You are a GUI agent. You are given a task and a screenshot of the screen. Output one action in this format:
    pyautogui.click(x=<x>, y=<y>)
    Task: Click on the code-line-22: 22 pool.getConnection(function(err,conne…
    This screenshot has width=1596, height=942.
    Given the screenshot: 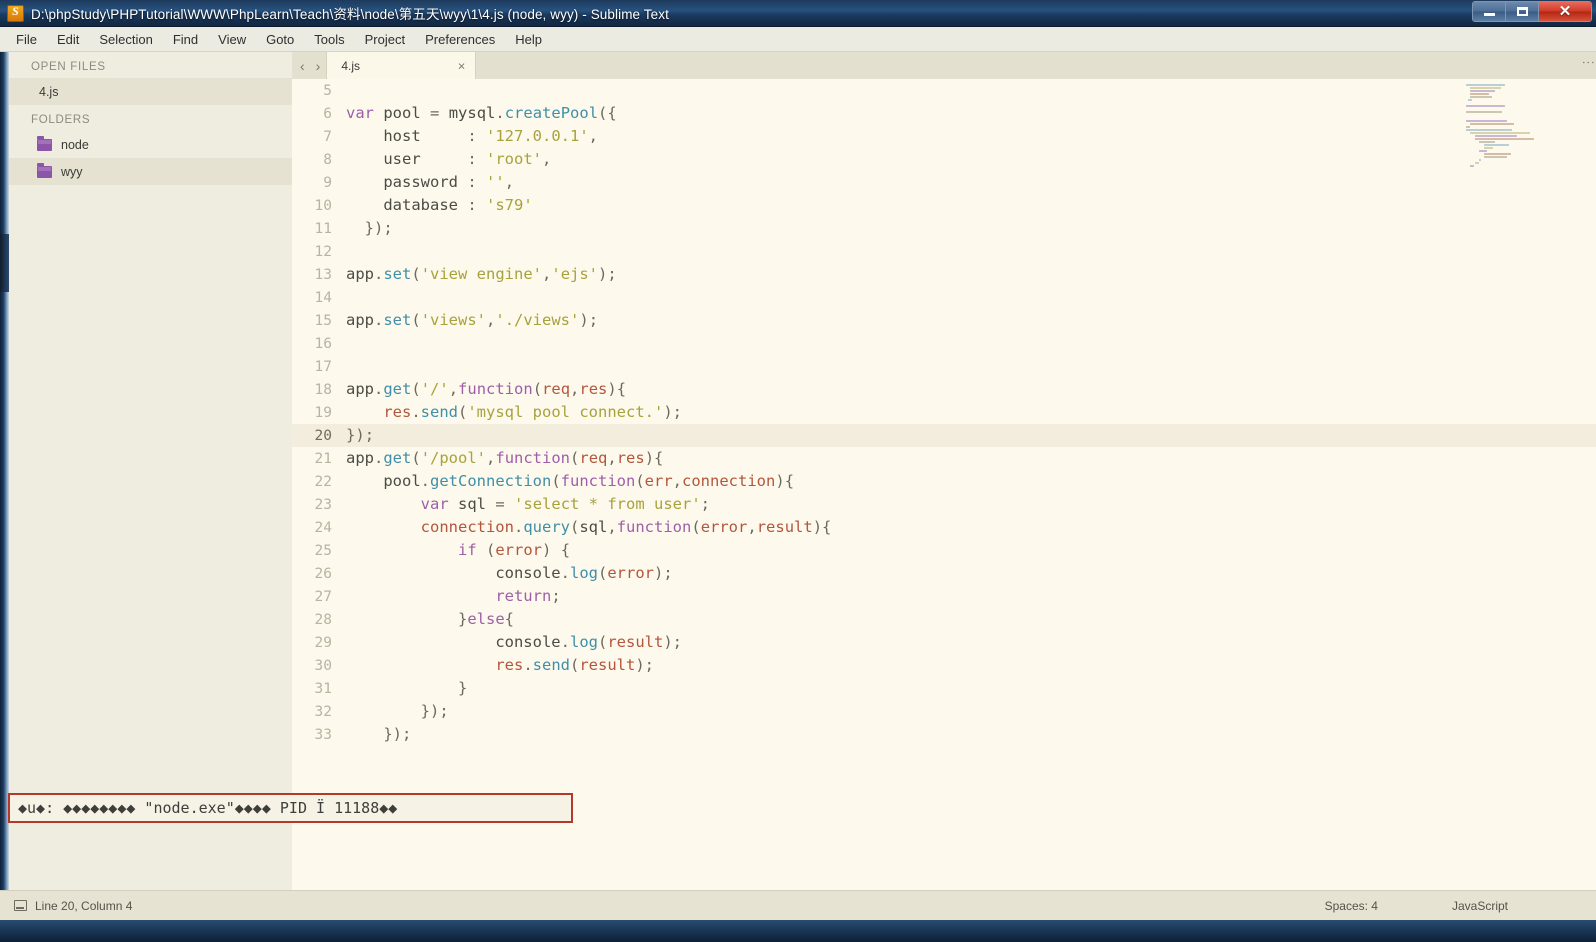 What is the action you would take?
    pyautogui.click(x=944, y=481)
    